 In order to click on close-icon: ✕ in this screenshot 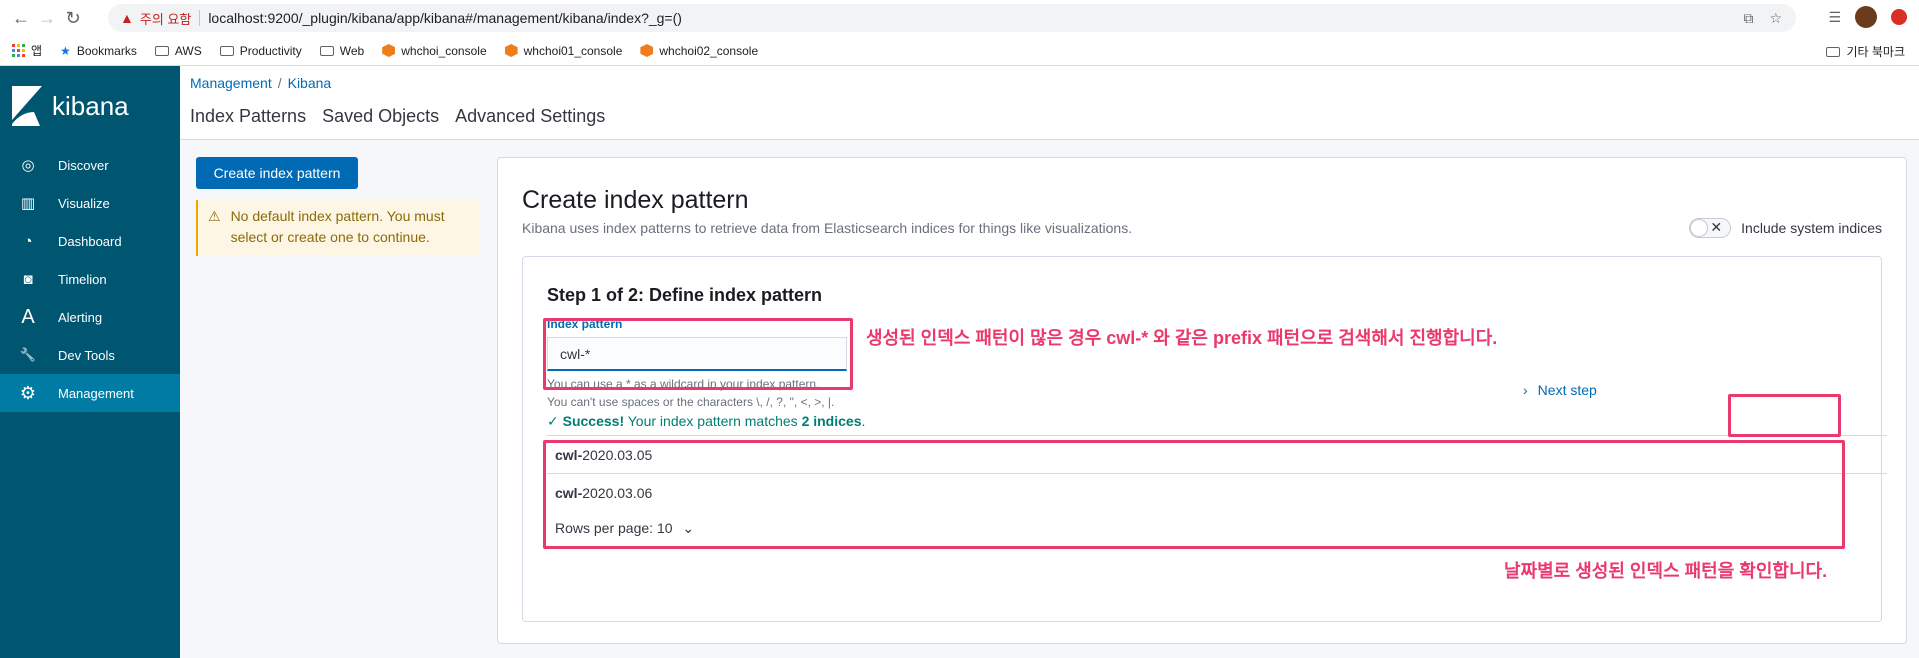, I will do `click(1716, 227)`.